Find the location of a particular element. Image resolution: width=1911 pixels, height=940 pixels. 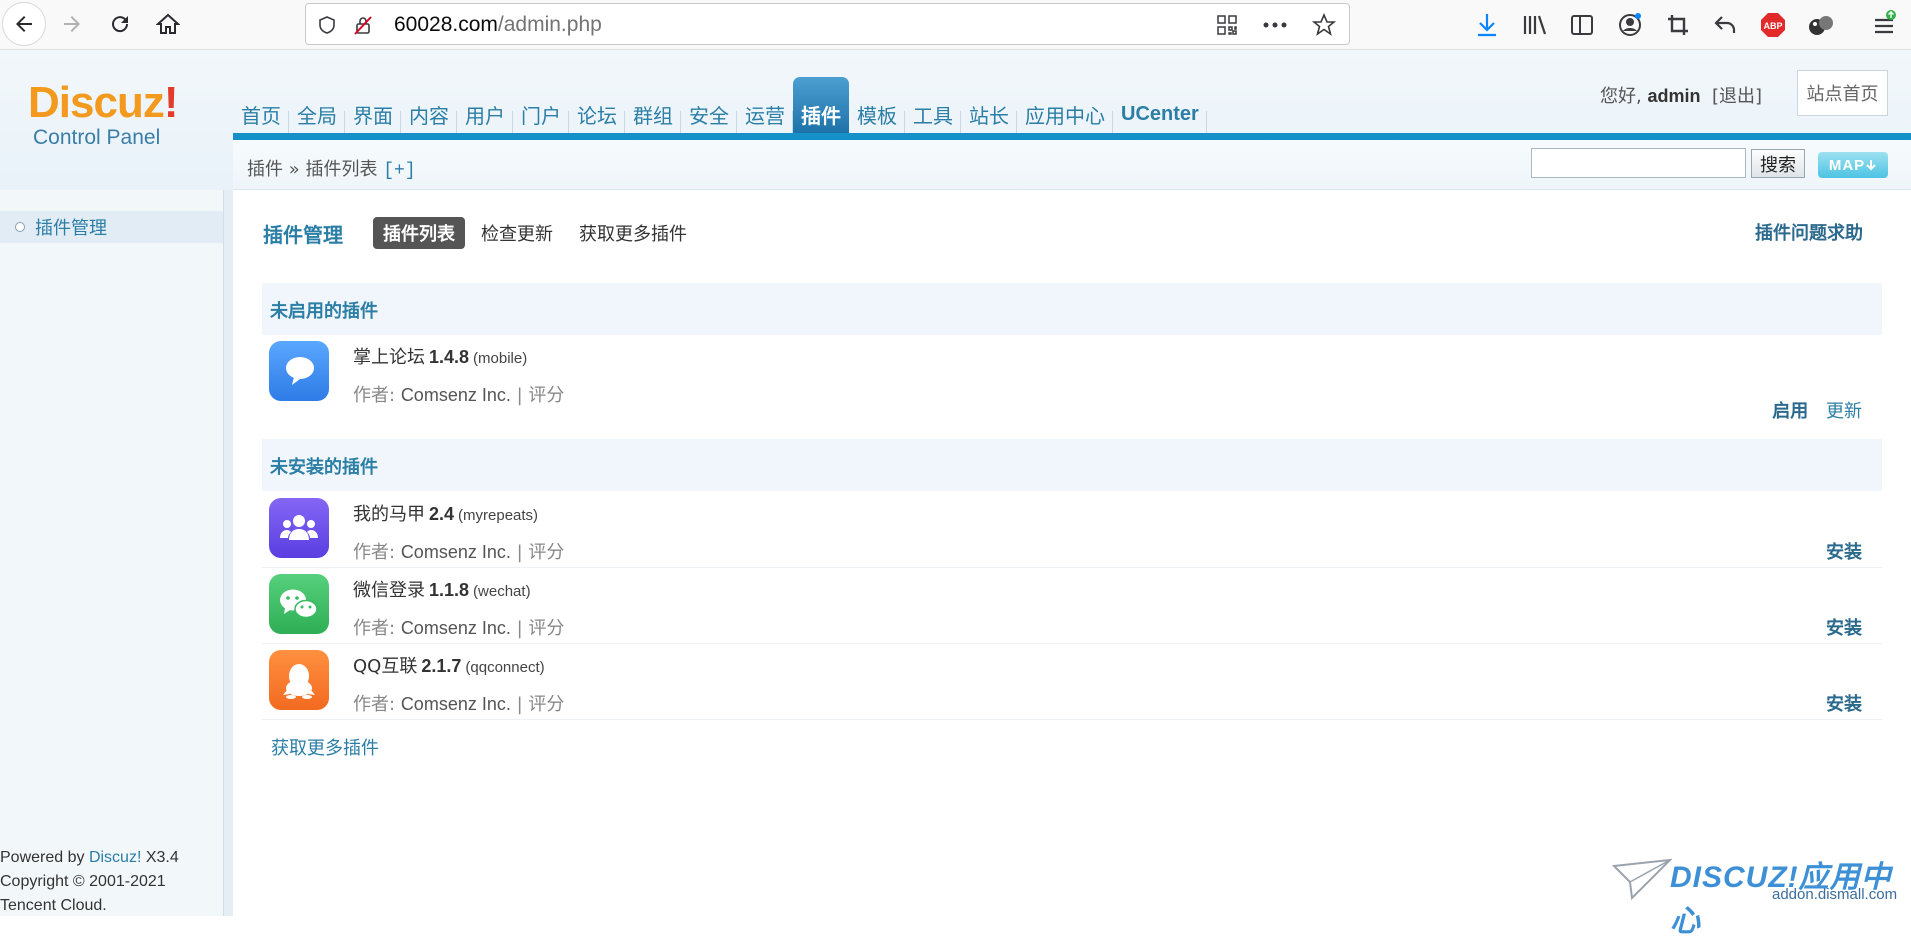

nav-content: 内容 is located at coordinates (429, 107).